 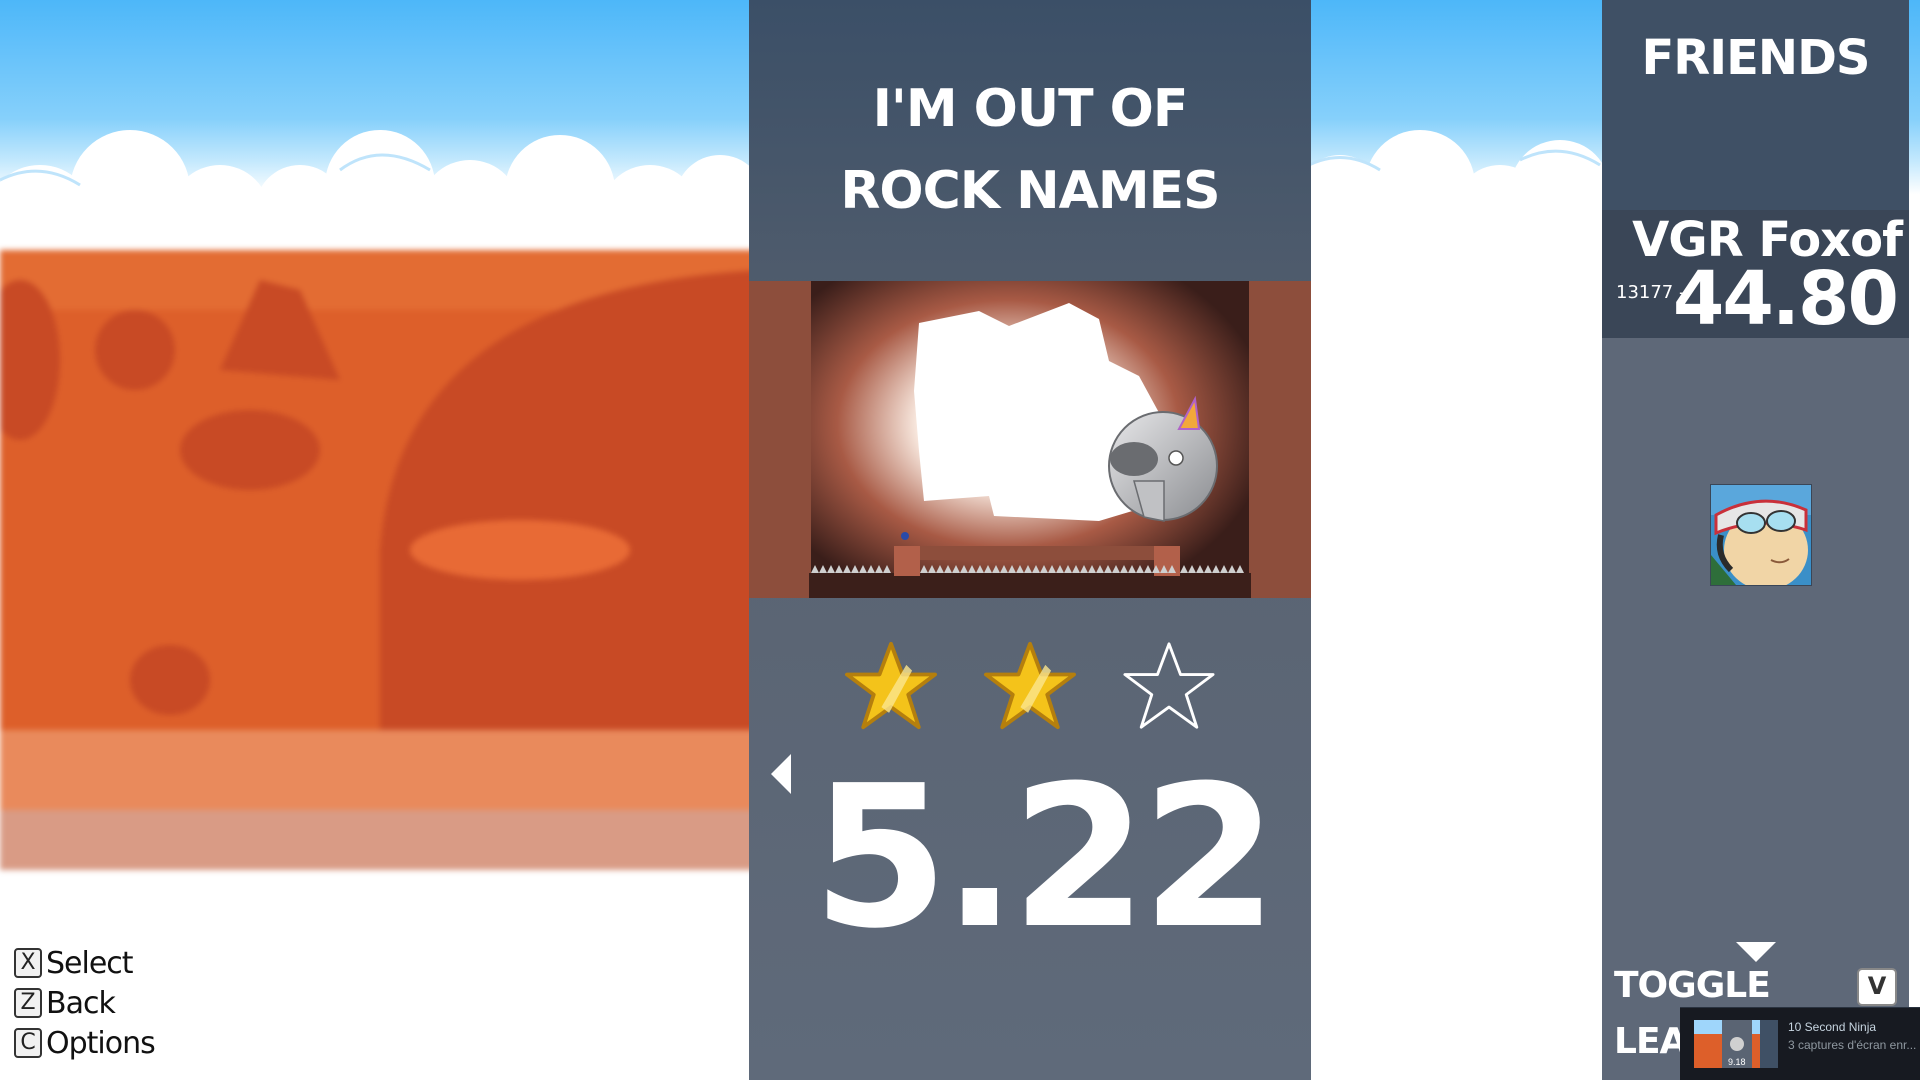 I want to click on notification-thumb-time: 9.18, so click(x=1737, y=1062).